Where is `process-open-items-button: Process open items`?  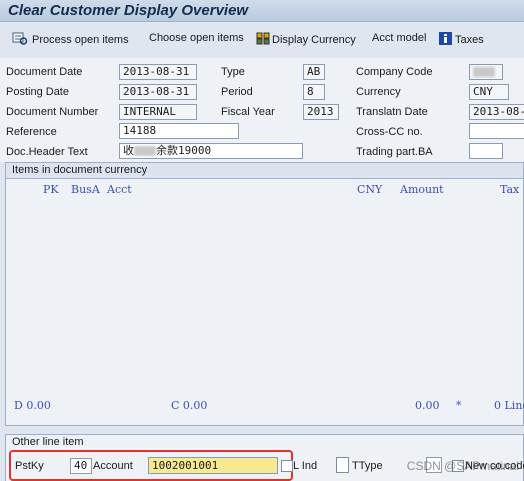 process-open-items-button: Process open items is located at coordinates (70, 40).